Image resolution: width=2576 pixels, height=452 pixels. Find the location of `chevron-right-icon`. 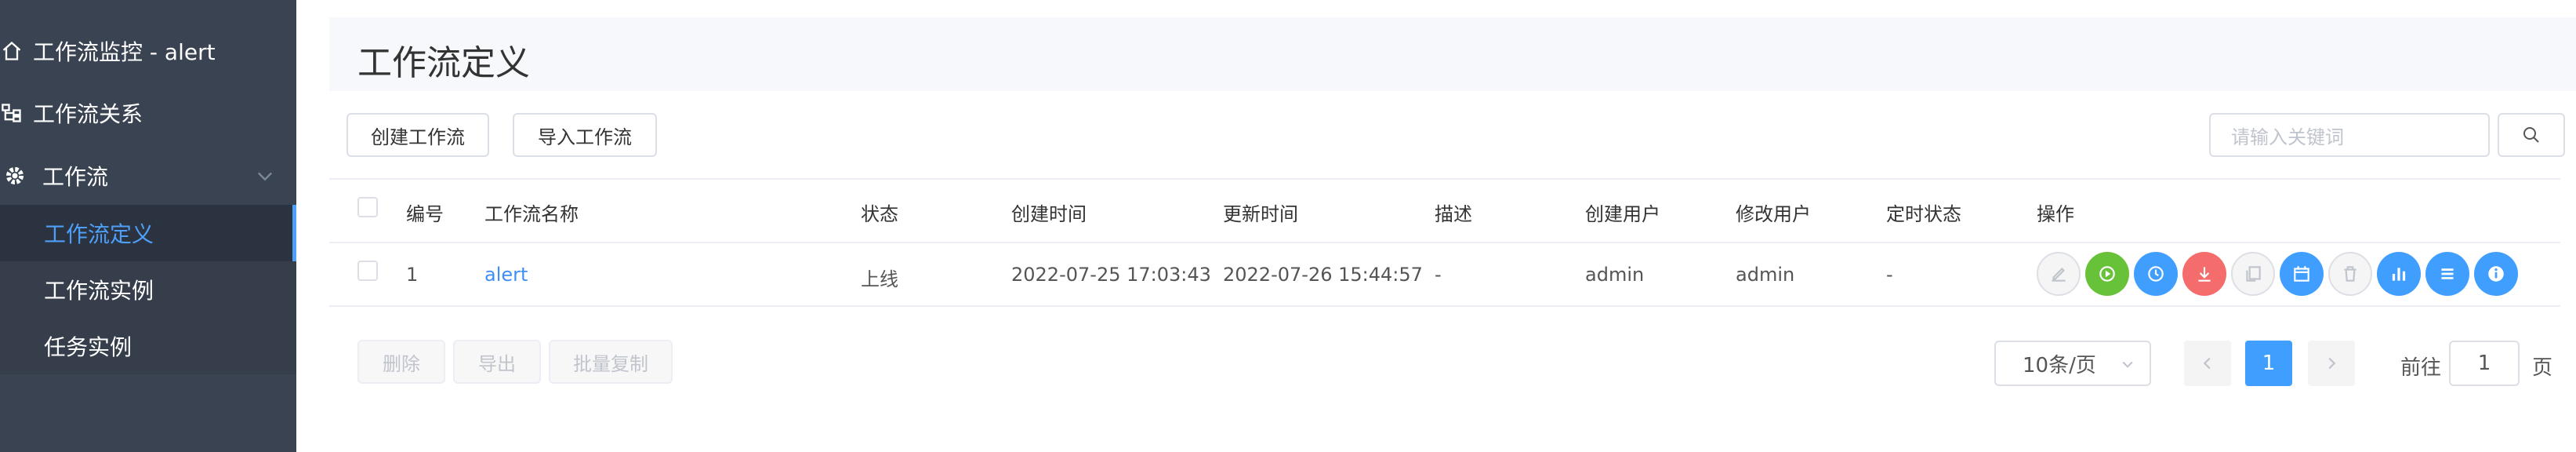

chevron-right-icon is located at coordinates (2332, 363).